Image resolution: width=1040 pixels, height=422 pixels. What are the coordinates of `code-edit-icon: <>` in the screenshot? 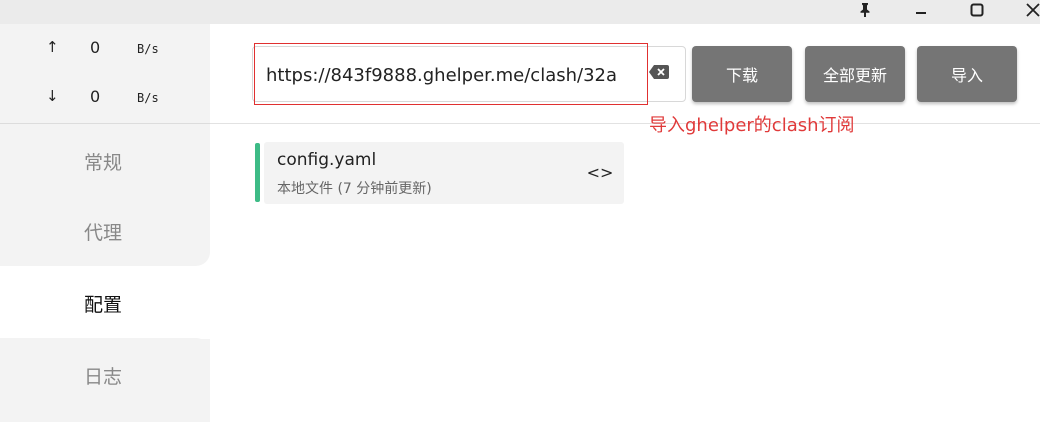 It's located at (600, 172).